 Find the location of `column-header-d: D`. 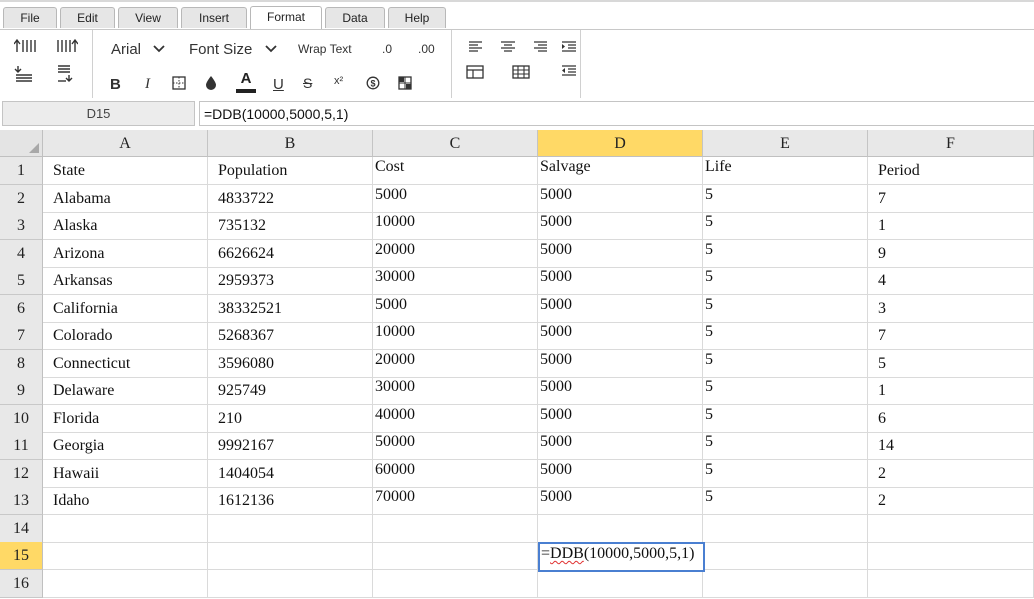

column-header-d: D is located at coordinates (620, 143).